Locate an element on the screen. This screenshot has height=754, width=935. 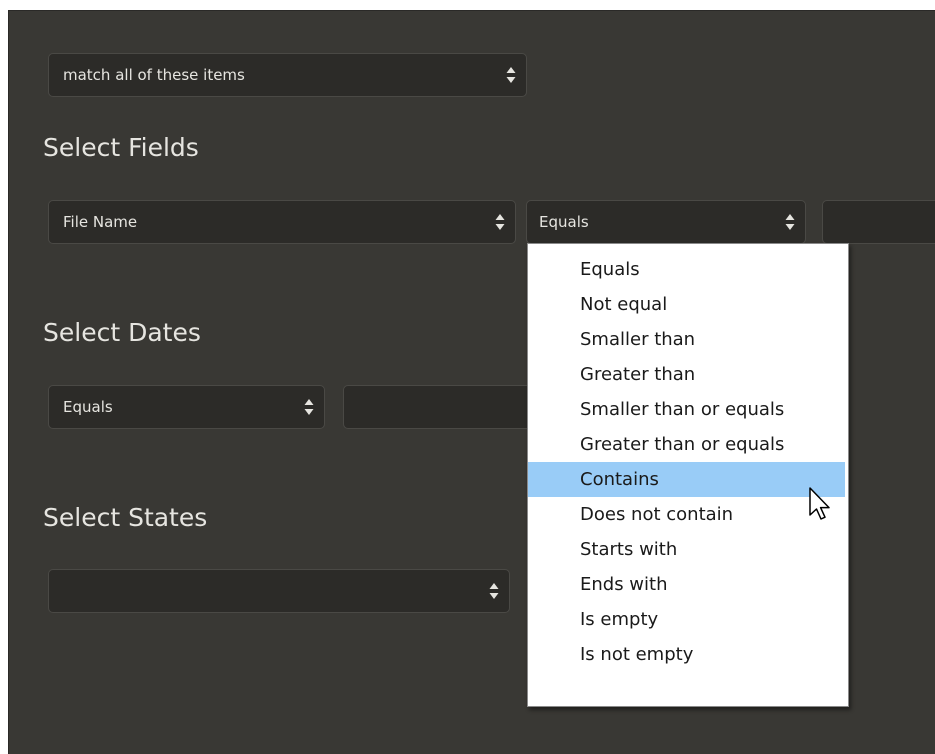
operator-option: Equals is located at coordinates (688, 269).